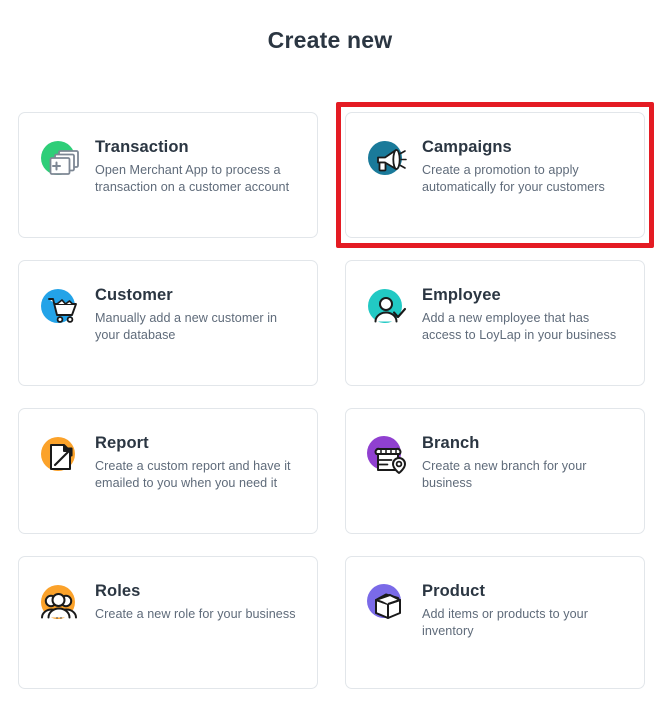 The image size is (660, 723). Describe the element at coordinates (122, 443) in the screenshot. I see `card-title: Report` at that location.